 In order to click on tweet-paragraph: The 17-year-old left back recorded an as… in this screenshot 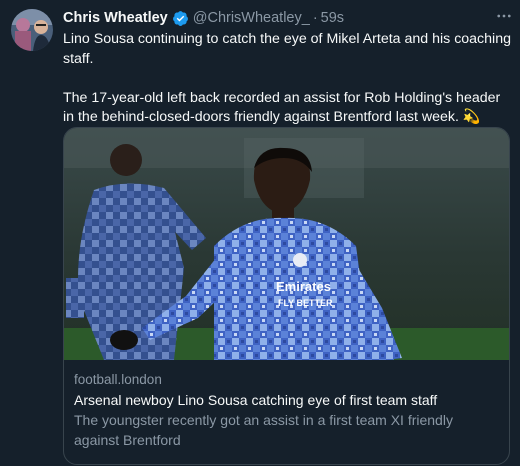, I will do `click(282, 107)`.